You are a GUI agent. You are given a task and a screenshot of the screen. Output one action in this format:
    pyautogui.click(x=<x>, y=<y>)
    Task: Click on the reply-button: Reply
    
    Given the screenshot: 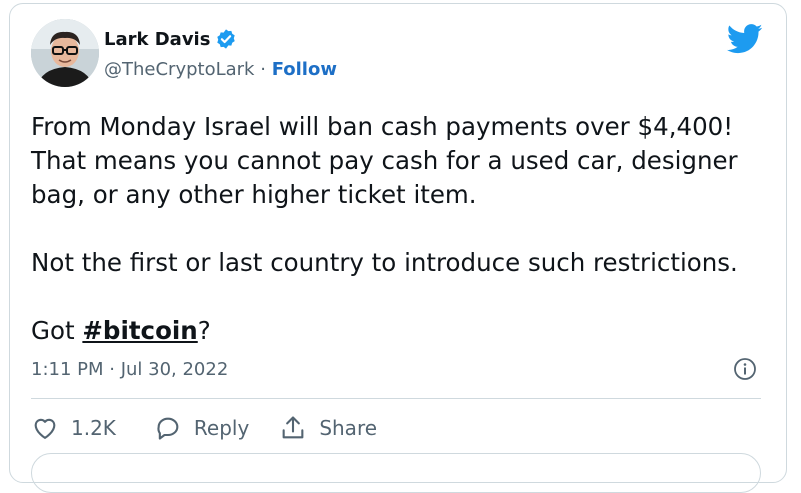 What is the action you would take?
    pyautogui.click(x=201, y=428)
    